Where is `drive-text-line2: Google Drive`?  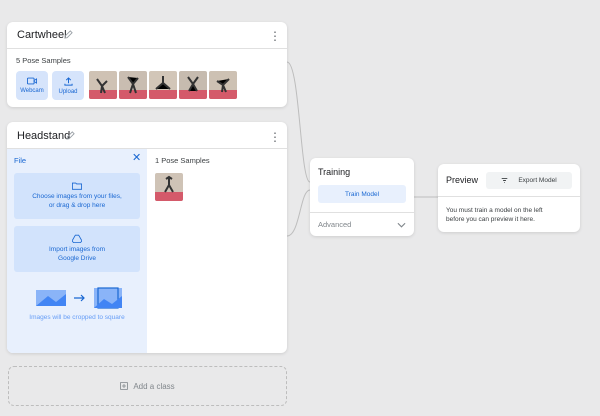 drive-text-line2: Google Drive is located at coordinates (77, 258).